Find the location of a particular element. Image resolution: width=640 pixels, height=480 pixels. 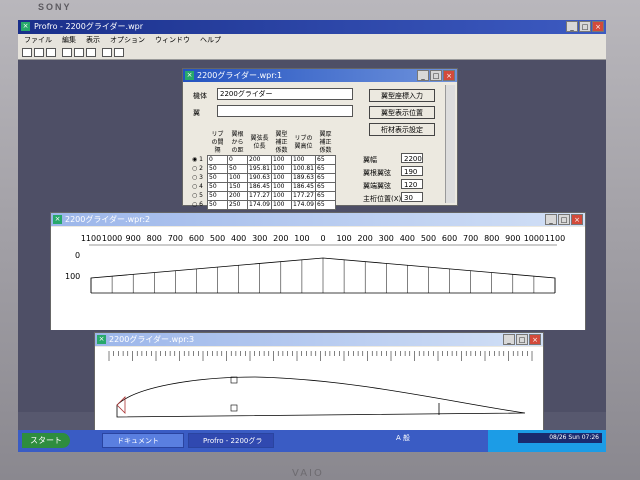

table-row: ○ 3 50 100 190.63 100 189.63 65 is located at coordinates (263, 178).